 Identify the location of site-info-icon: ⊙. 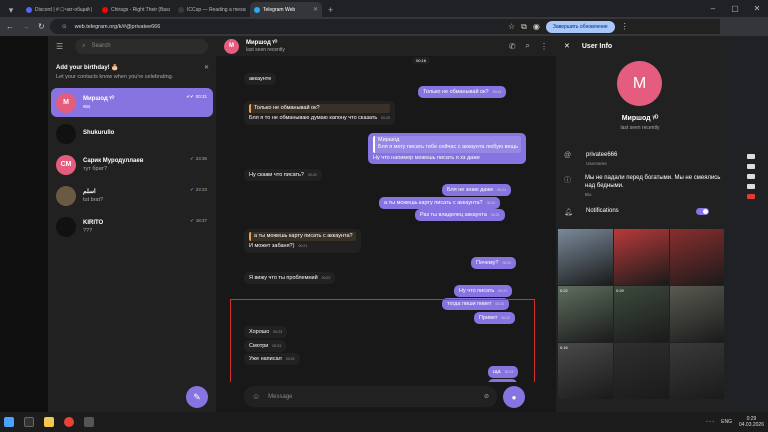
(64, 27).